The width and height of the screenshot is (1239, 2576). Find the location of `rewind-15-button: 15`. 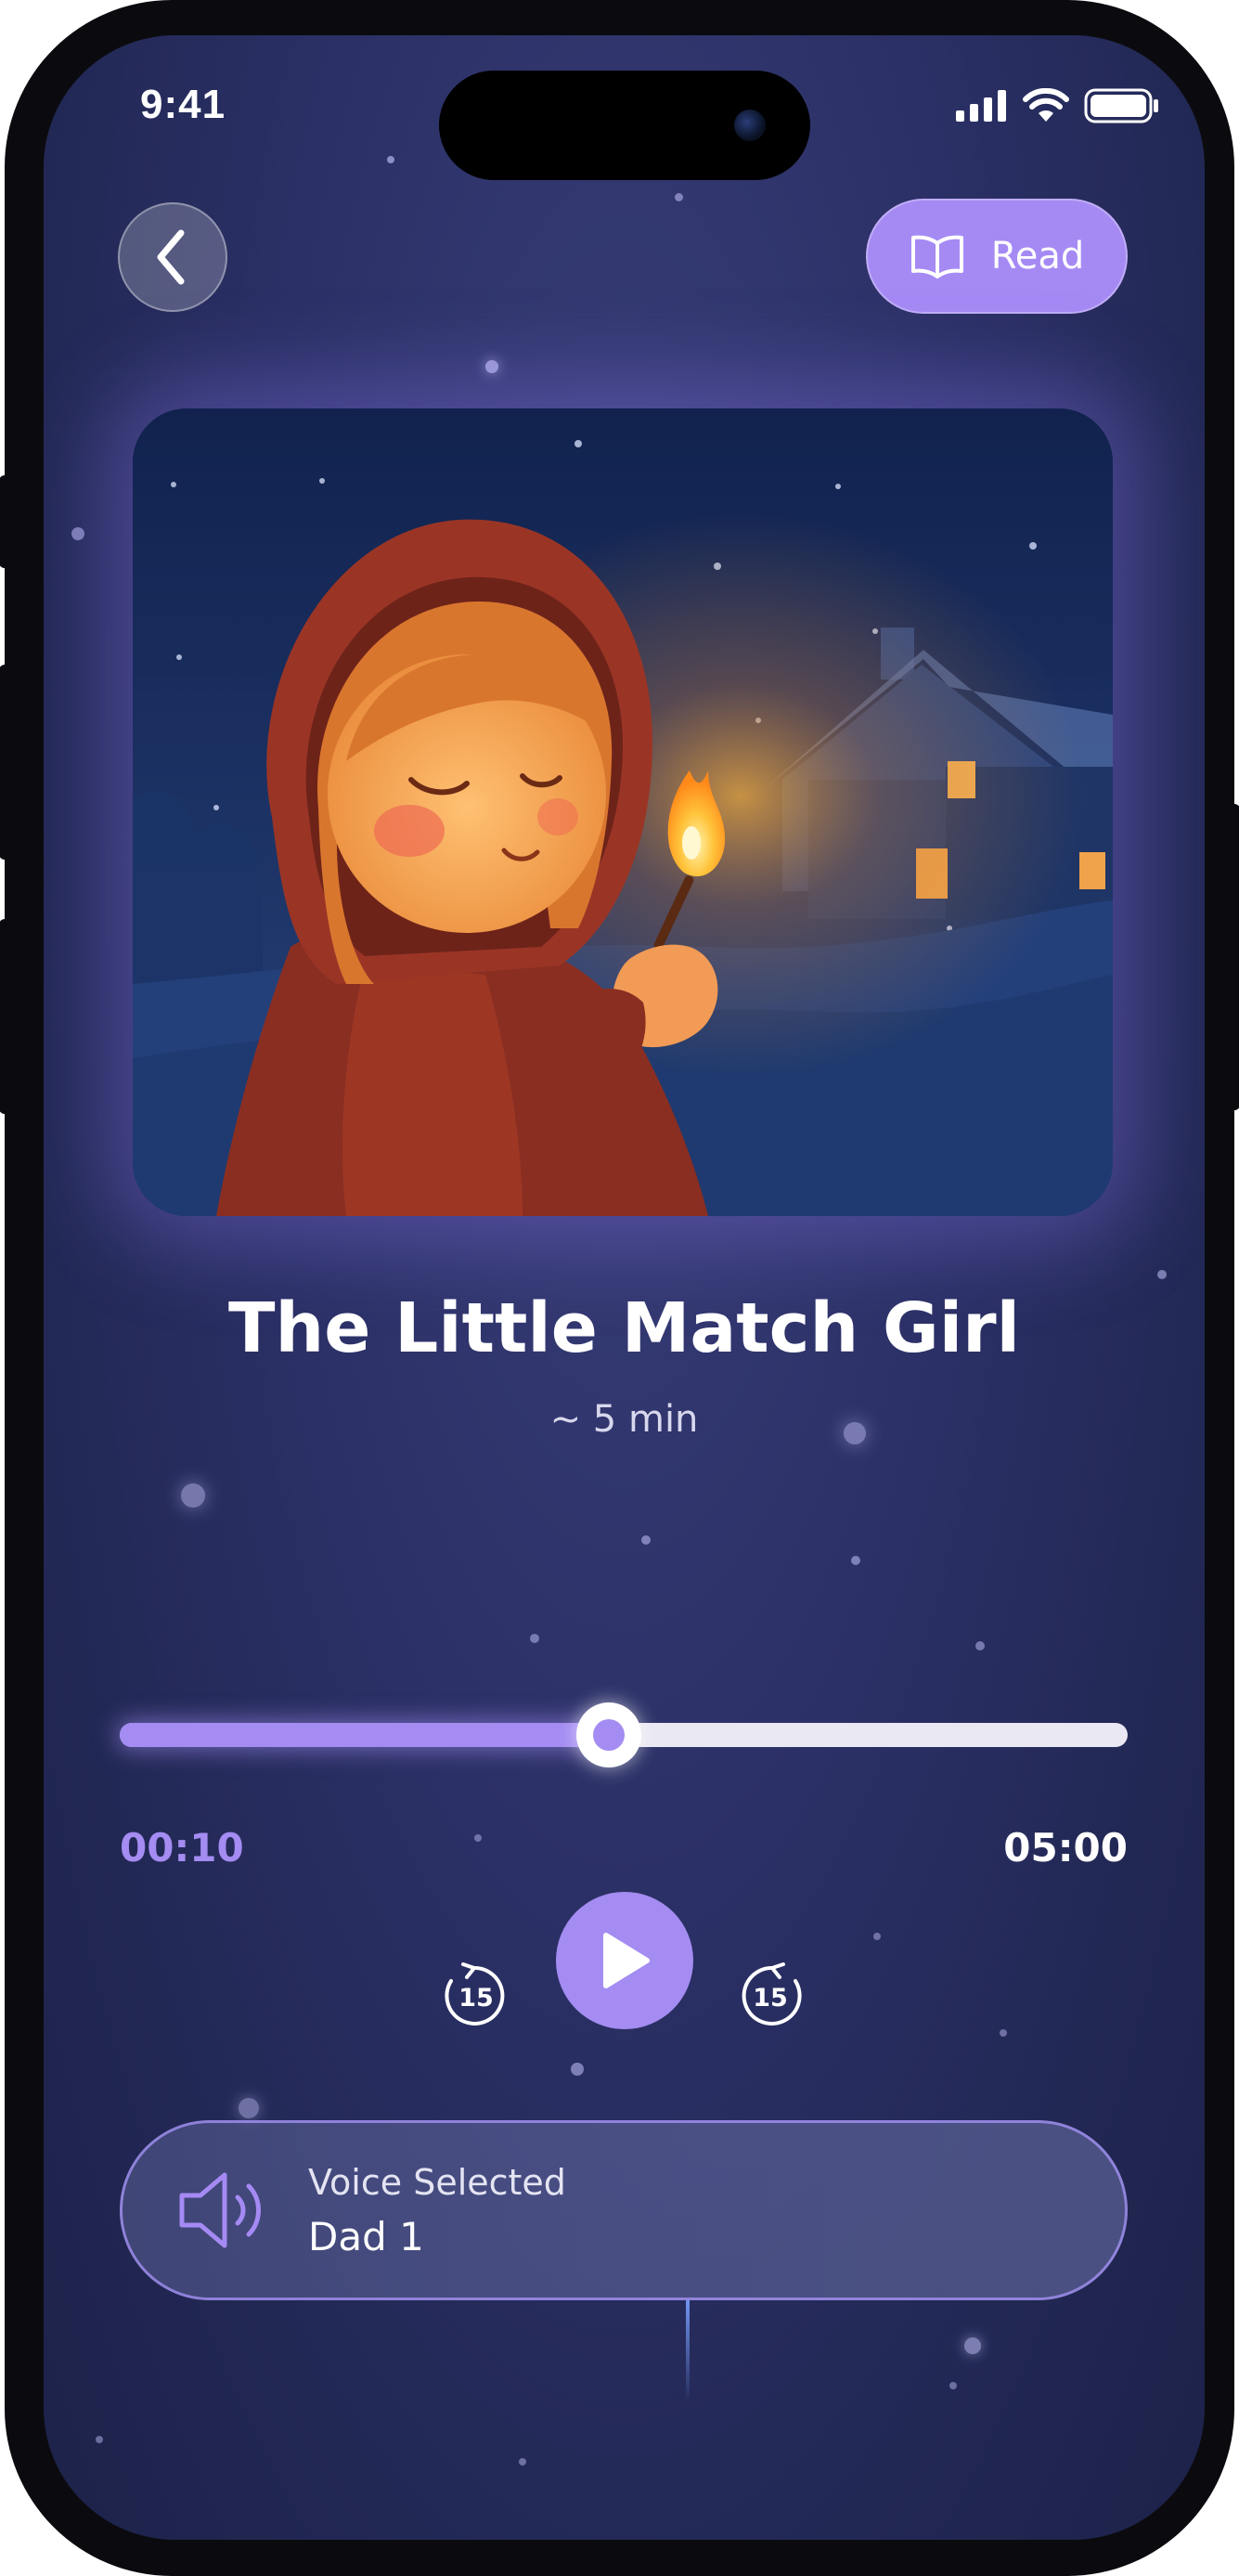

rewind-15-button: 15 is located at coordinates (476, 1996).